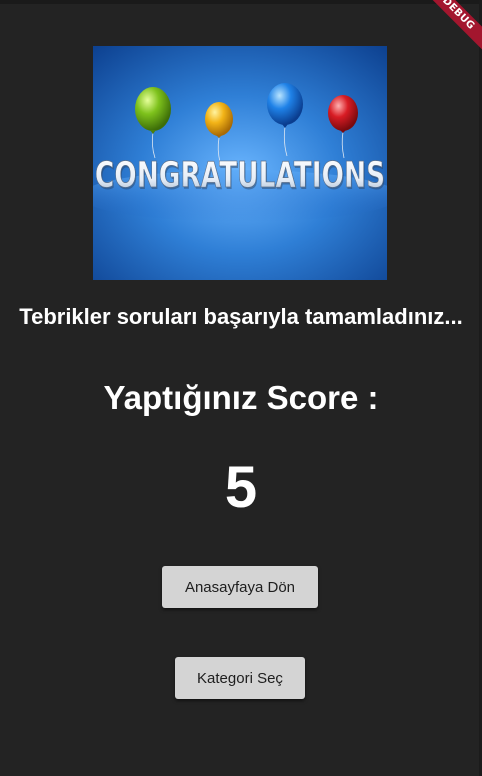 This screenshot has height=776, width=482. I want to click on score-label: Yaptığınız Score :, so click(241, 397).